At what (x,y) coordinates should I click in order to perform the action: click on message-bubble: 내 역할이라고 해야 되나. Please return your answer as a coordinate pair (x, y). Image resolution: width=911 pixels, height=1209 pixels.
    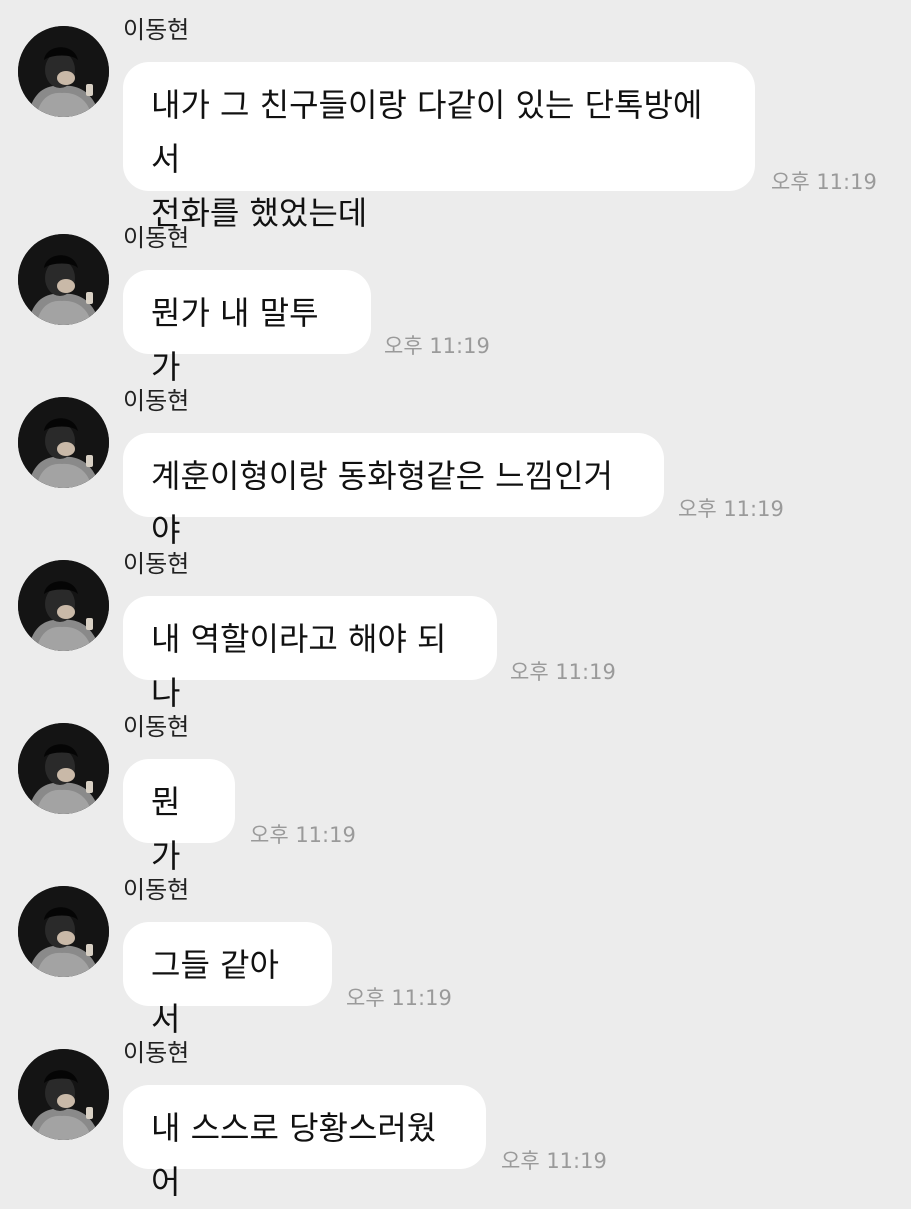
    Looking at the image, I should click on (310, 654).